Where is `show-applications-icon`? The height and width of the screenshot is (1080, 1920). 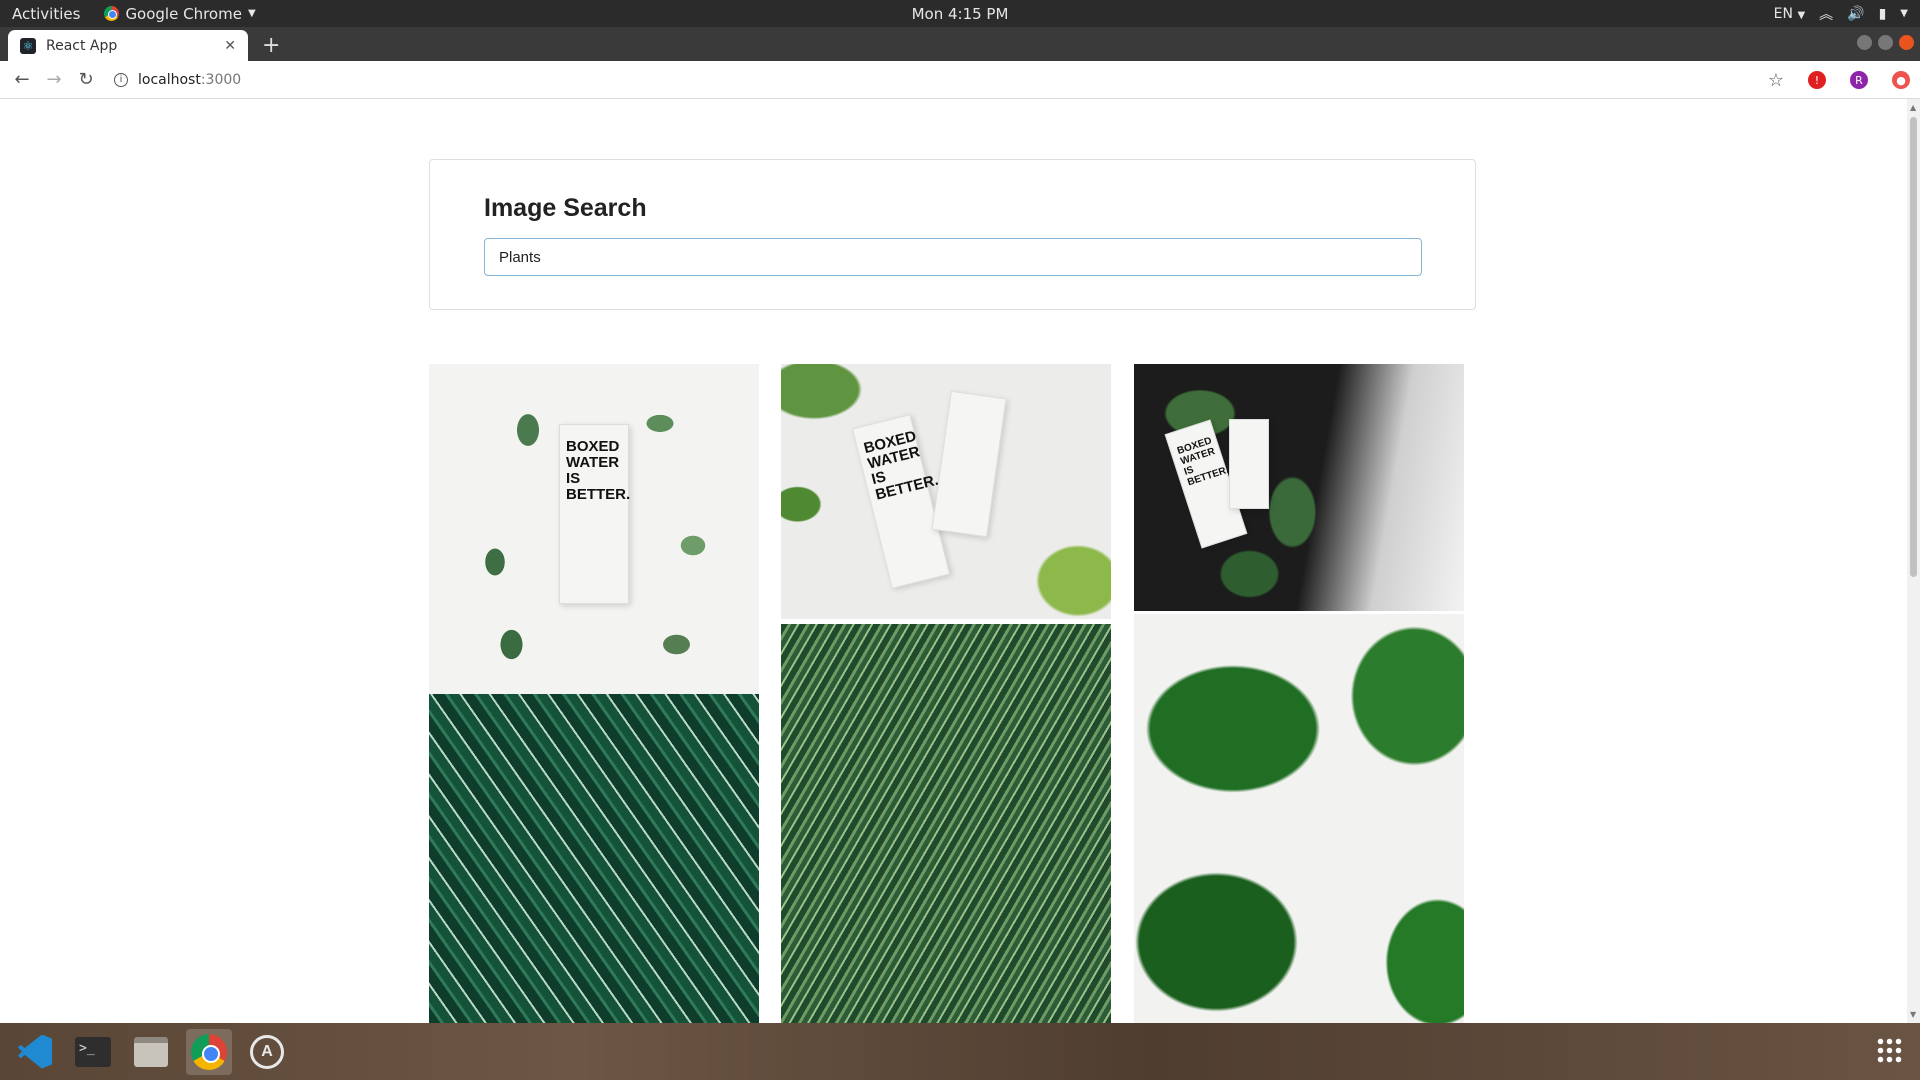 show-applications-icon is located at coordinates (1889, 1050).